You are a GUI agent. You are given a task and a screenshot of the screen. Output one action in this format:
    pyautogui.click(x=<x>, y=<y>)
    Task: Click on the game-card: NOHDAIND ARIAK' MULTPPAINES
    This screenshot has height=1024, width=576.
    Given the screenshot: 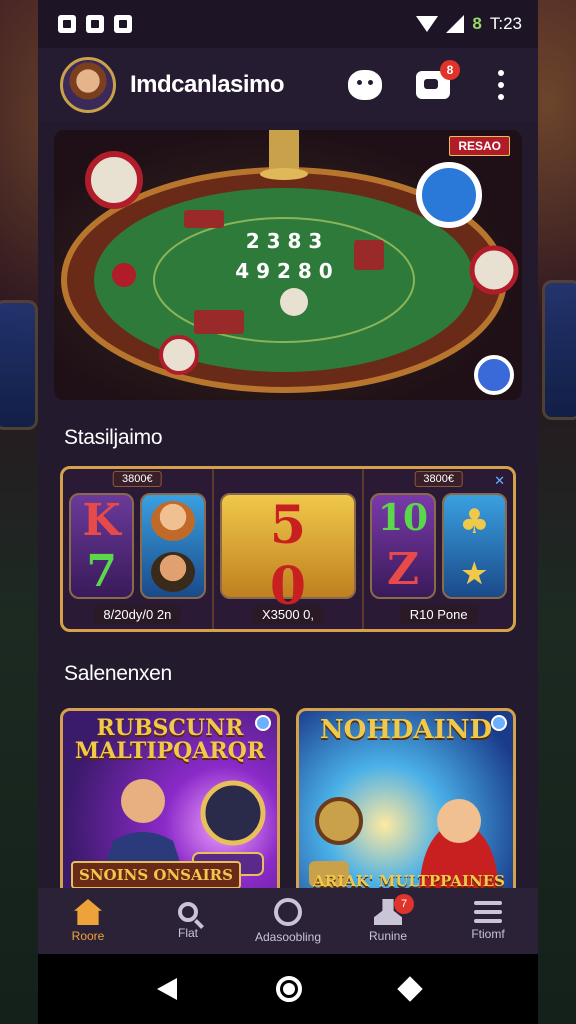 What is the action you would take?
    pyautogui.click(x=406, y=806)
    